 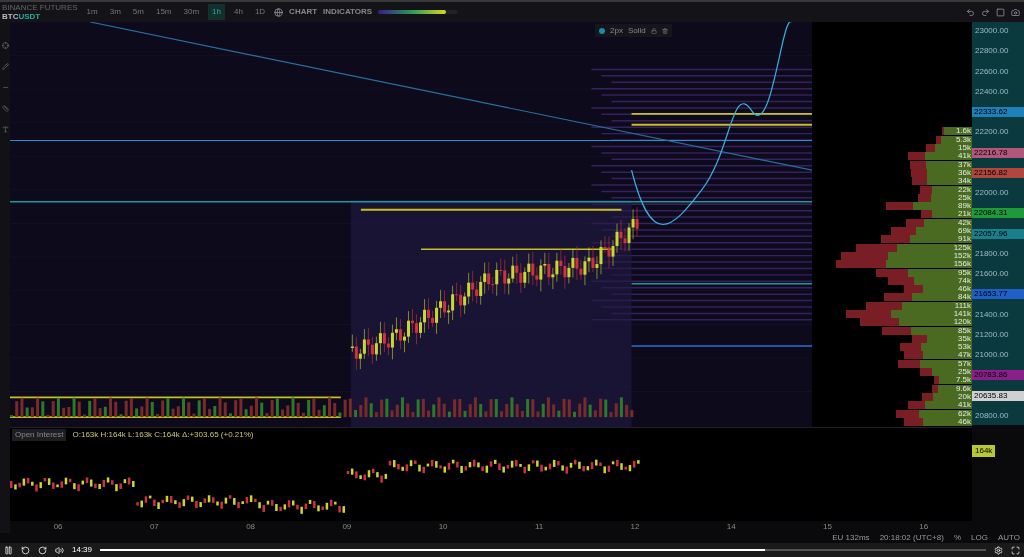 I want to click on volume-label: 57k, so click(x=959, y=363).